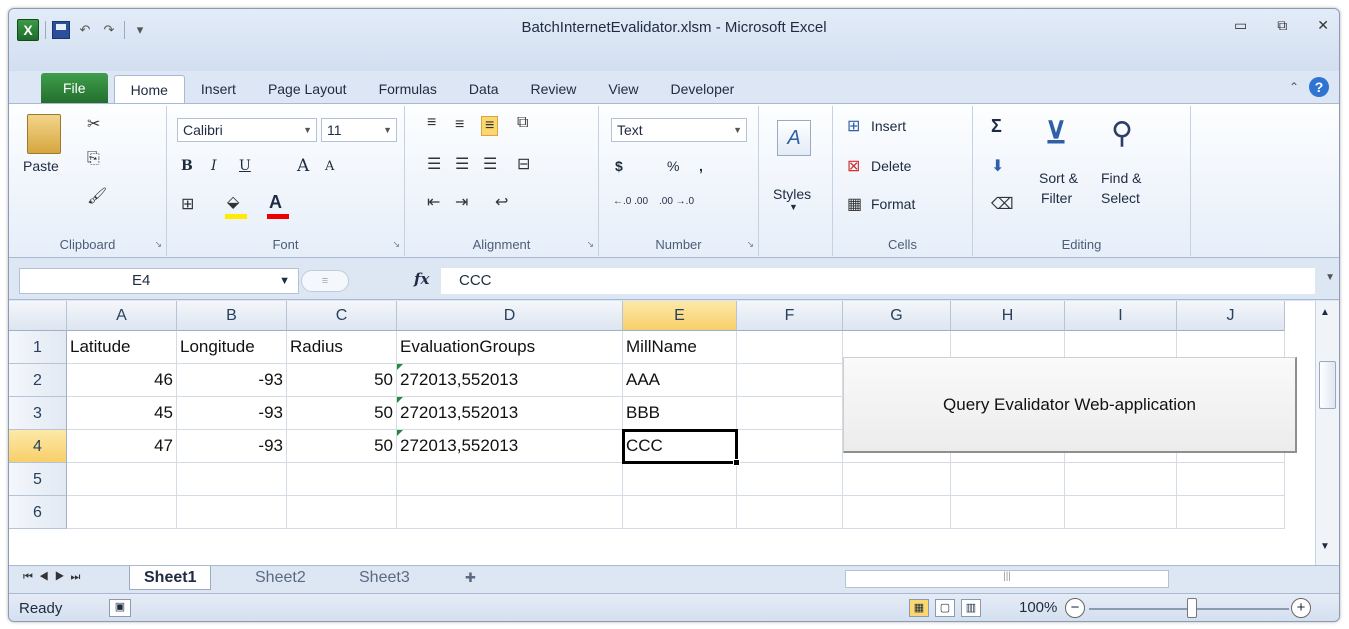 Image resolution: width=1349 pixels, height=629 pixels. Describe the element at coordinates (1325, 312) in the screenshot. I see `scroll-up-icon: ▲` at that location.